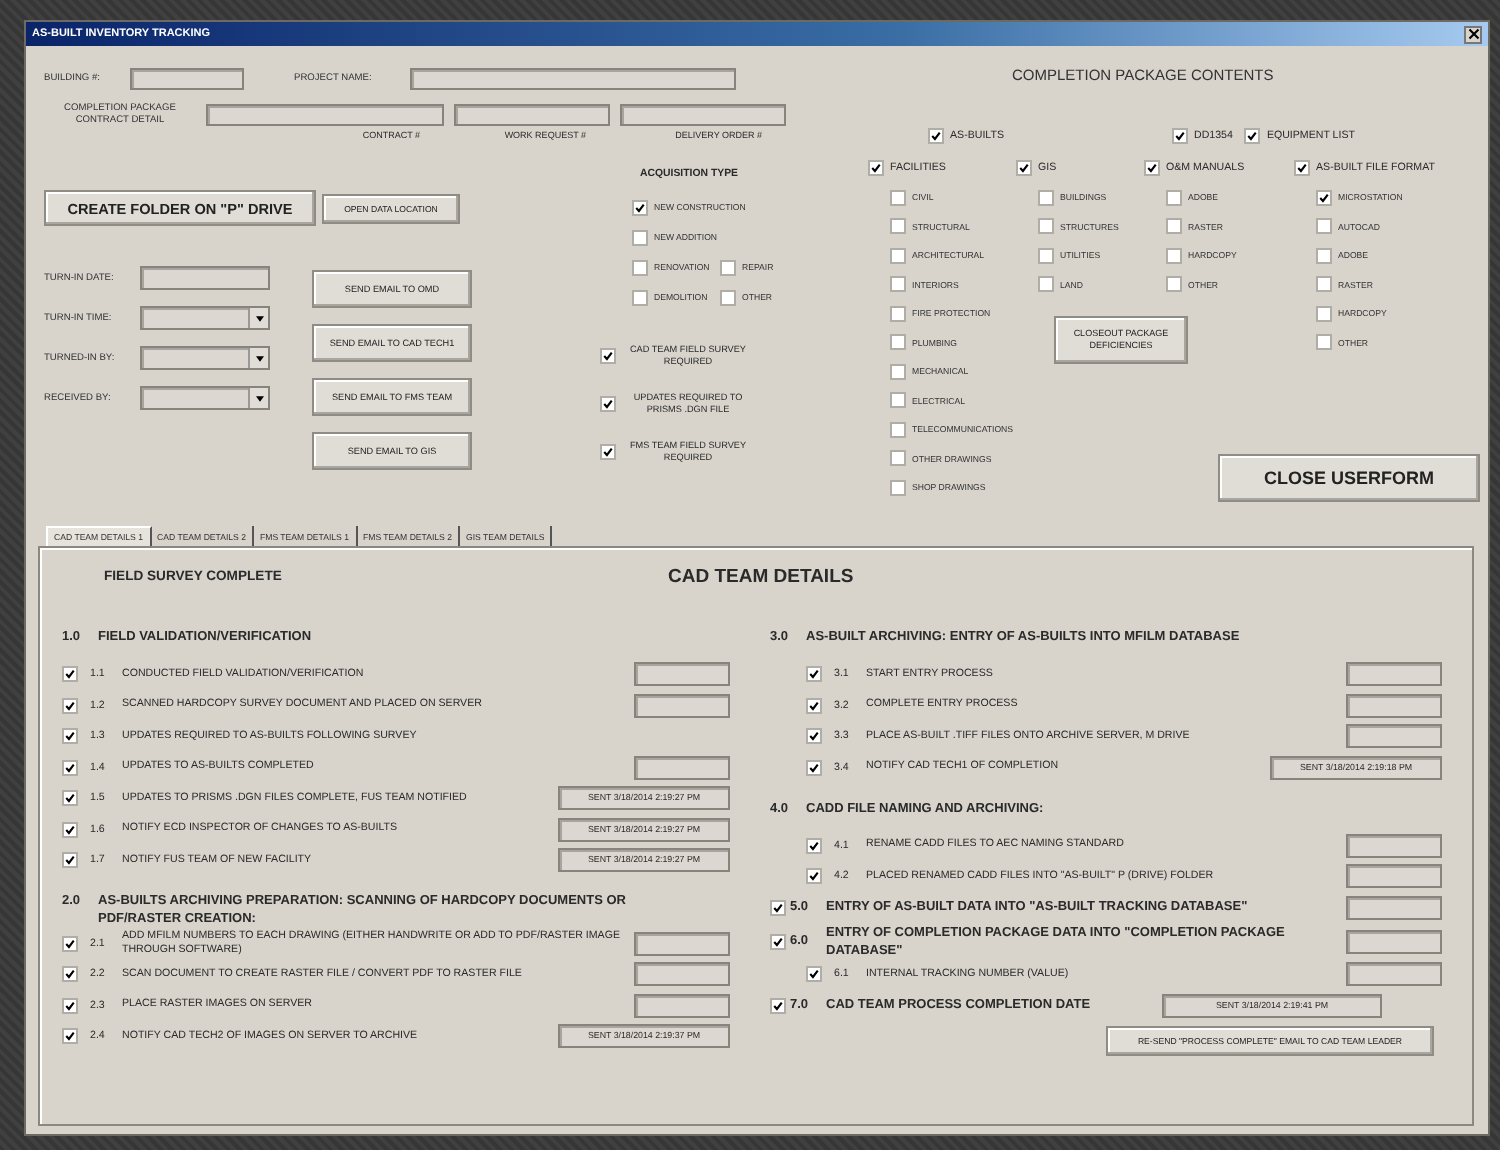 This screenshot has height=1150, width=1500. What do you see at coordinates (205, 278) in the screenshot?
I see `date-field` at bounding box center [205, 278].